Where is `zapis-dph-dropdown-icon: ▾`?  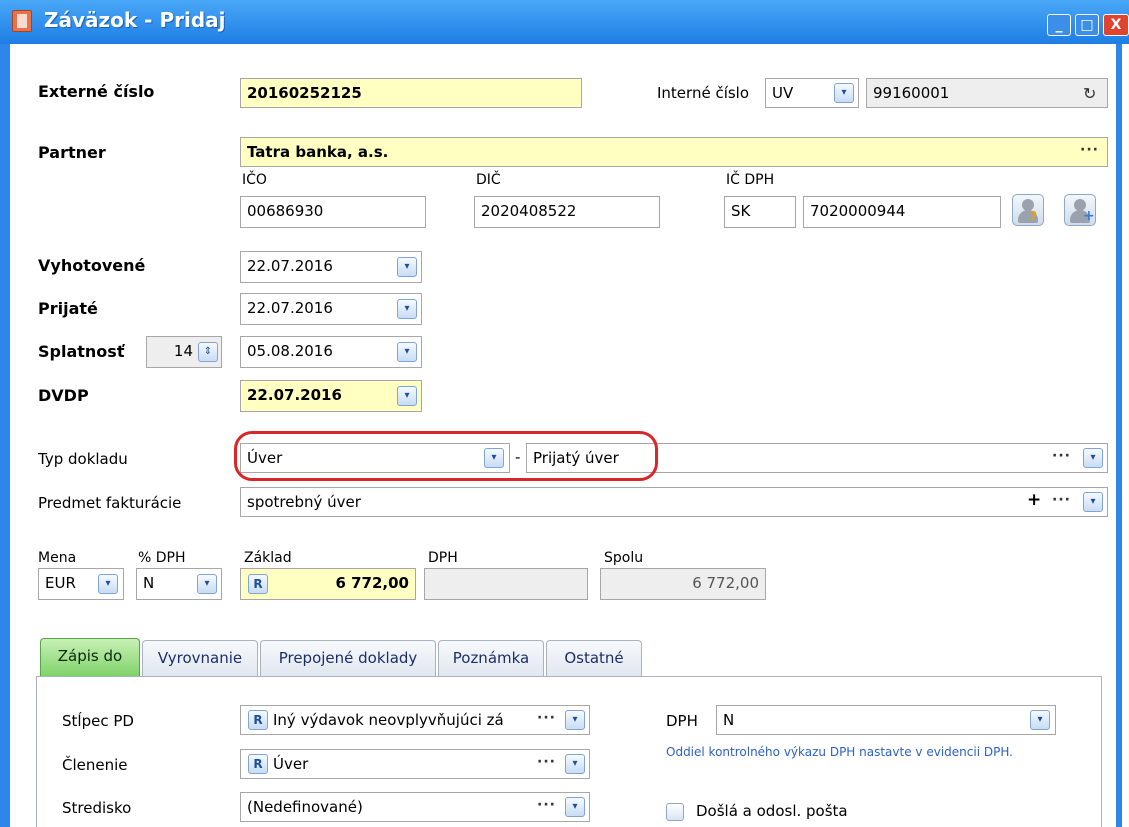 zapis-dph-dropdown-icon: ▾ is located at coordinates (1040, 720).